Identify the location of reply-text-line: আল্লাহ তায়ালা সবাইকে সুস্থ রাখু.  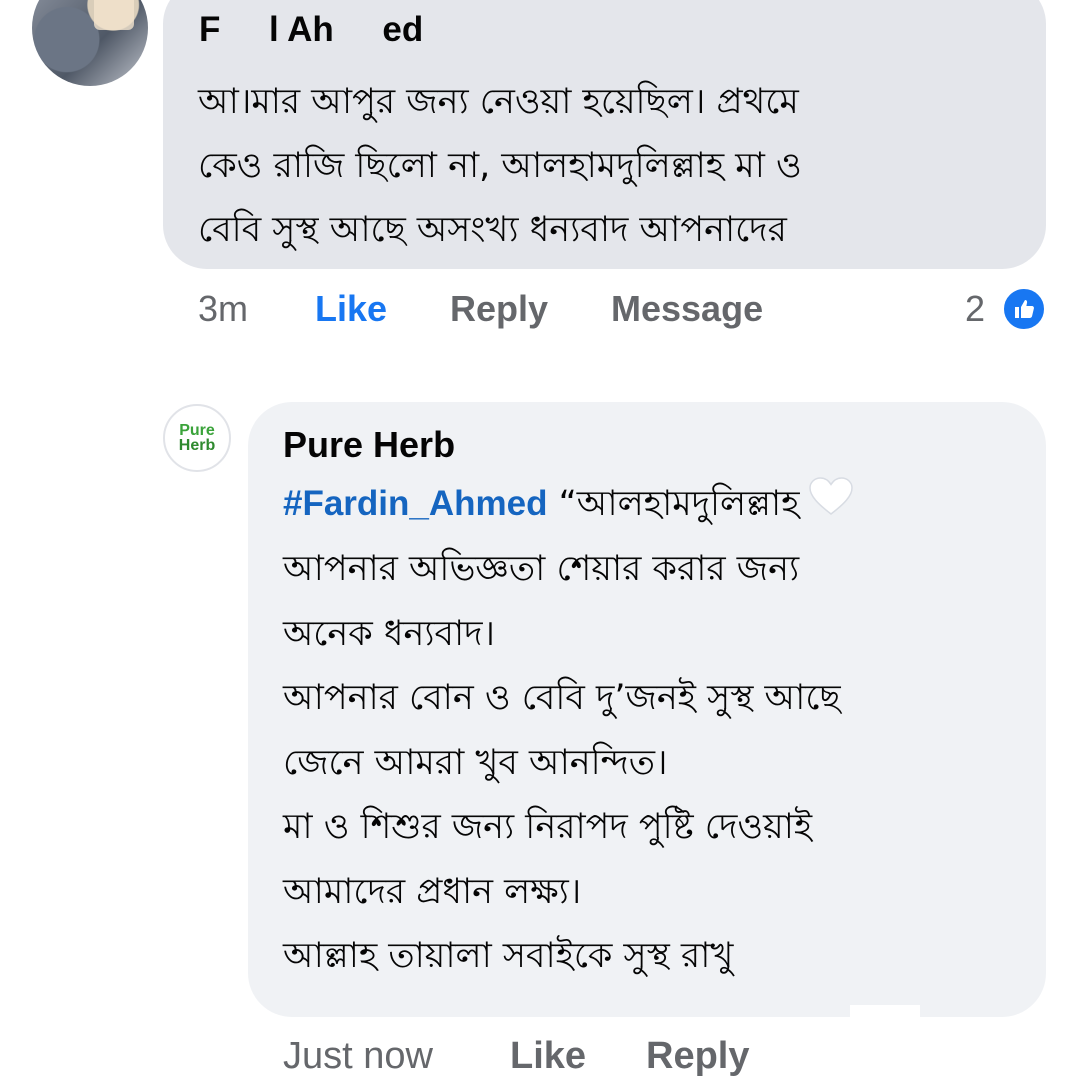
(508, 956).